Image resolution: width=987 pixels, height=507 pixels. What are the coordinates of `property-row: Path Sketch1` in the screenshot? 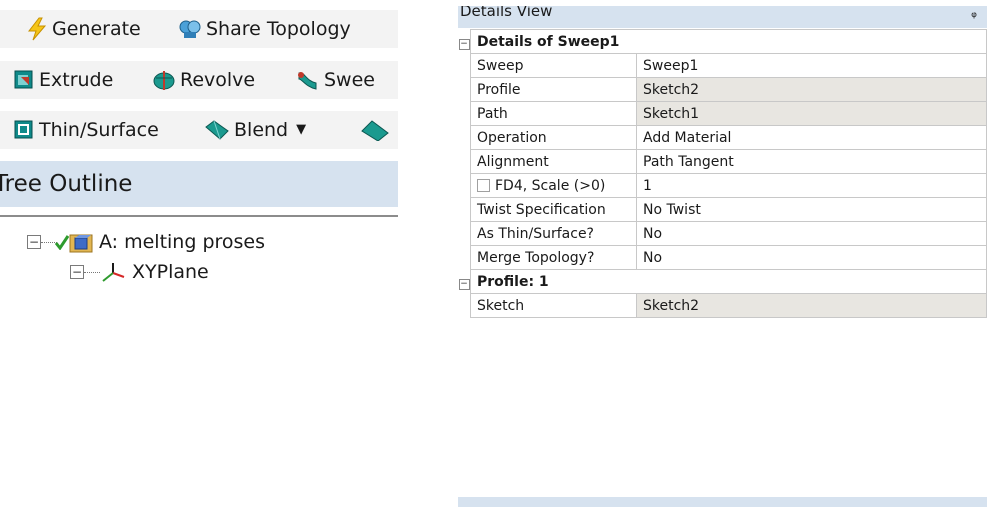 It's located at (722, 113).